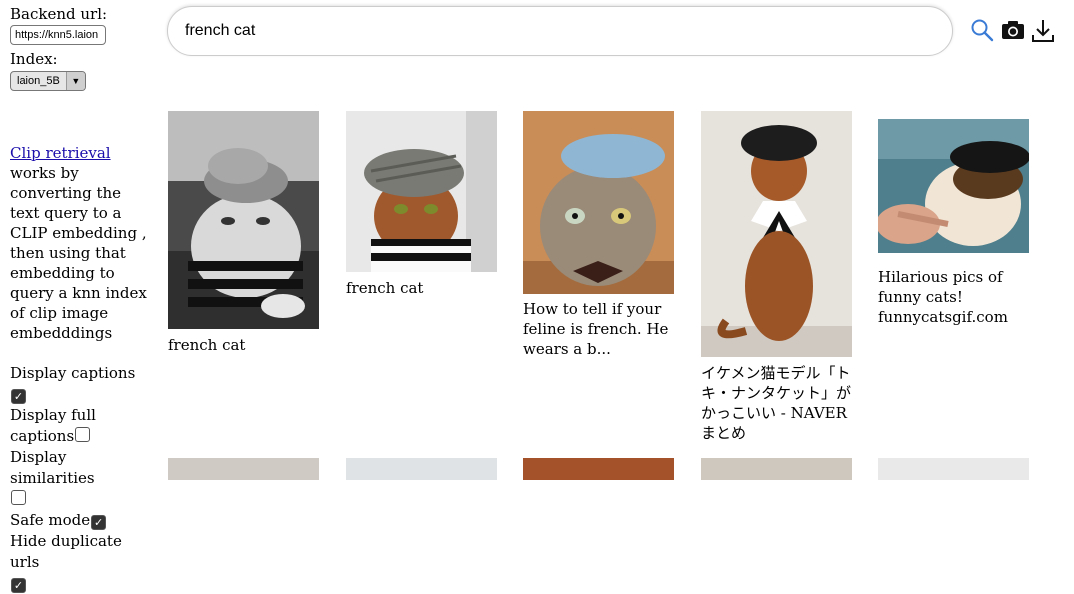 This screenshot has width=1074, height=594. What do you see at coordinates (99, 522) in the screenshot?
I see `safe-mode-checkbox: ✓` at bounding box center [99, 522].